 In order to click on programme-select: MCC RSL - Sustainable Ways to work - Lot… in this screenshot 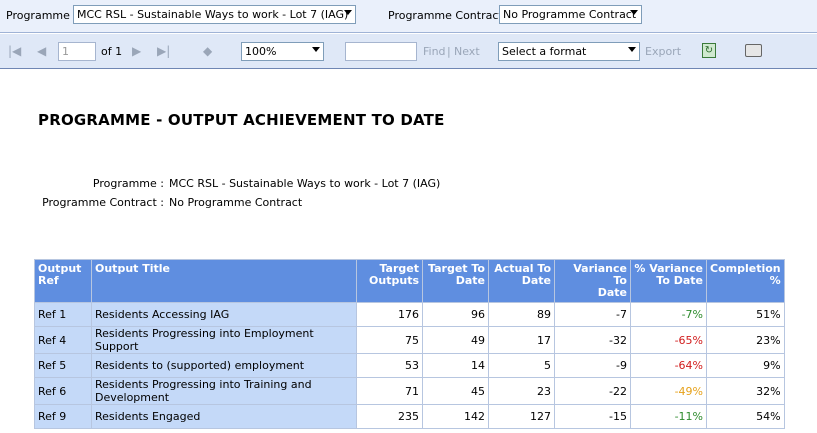, I will do `click(214, 14)`.